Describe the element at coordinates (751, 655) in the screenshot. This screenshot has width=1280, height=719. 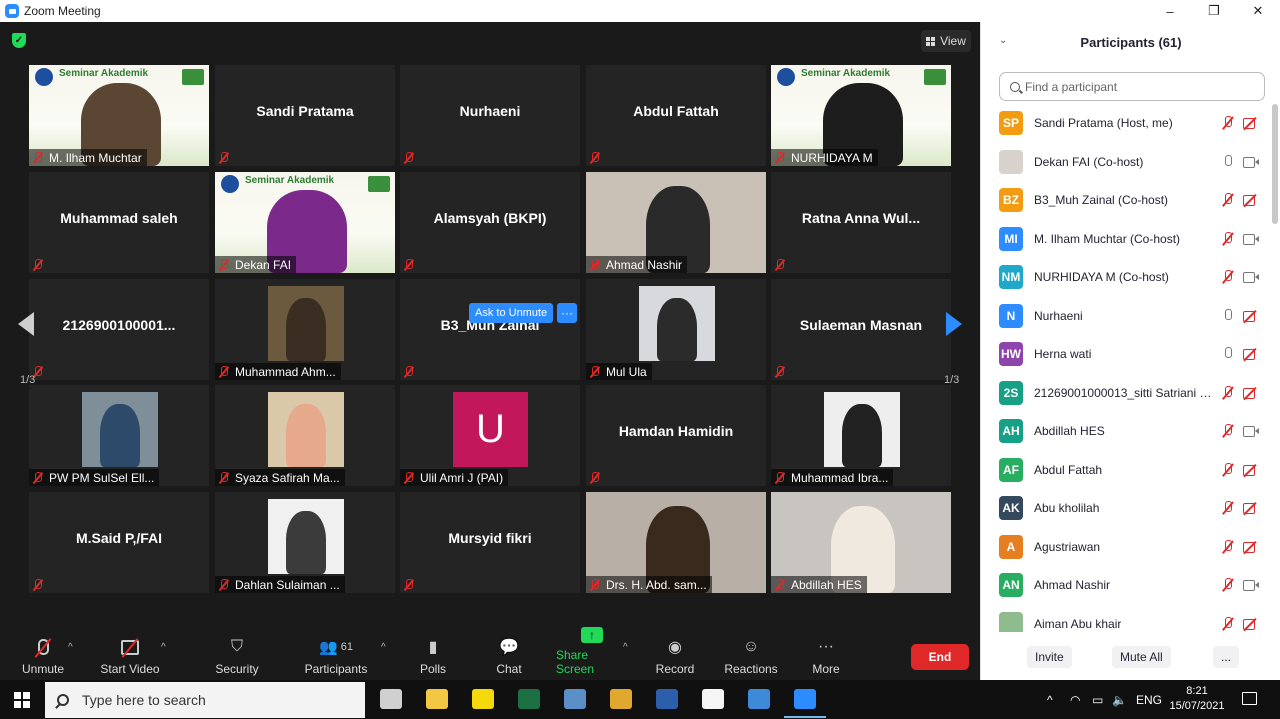
I see `reactions-button: ☺ Reactions` at that location.